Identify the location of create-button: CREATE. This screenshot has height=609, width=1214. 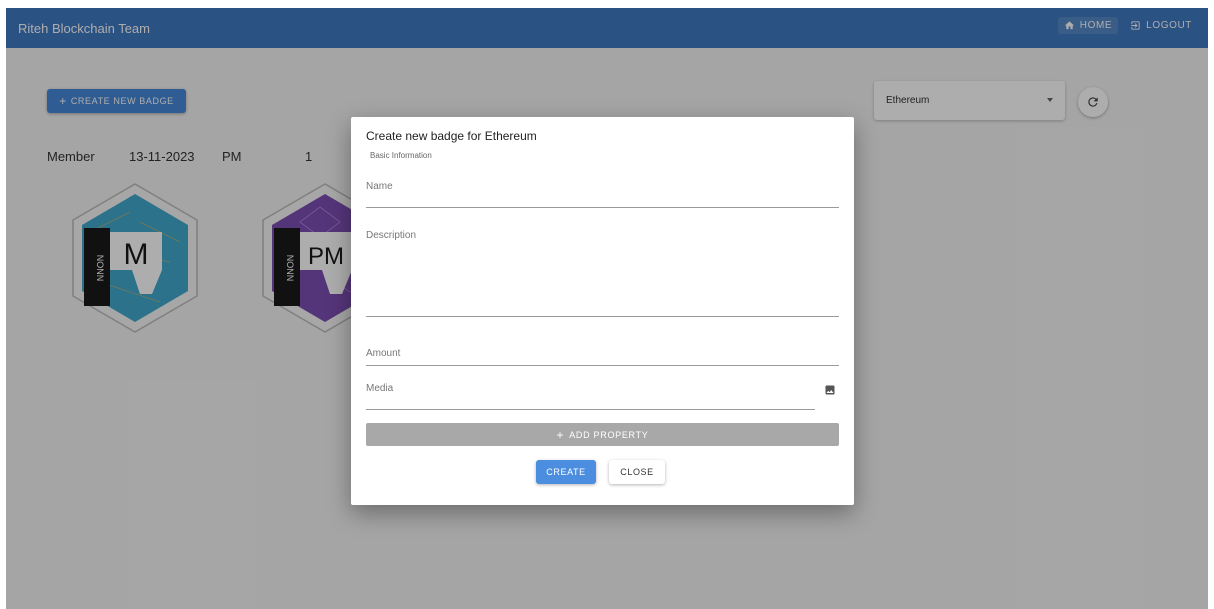
(566, 472).